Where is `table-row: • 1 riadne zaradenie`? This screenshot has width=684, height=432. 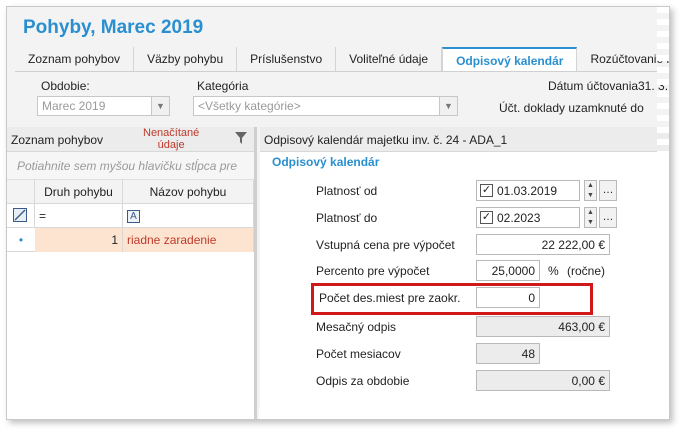
table-row: • 1 riadne zaradenie is located at coordinates (130, 240).